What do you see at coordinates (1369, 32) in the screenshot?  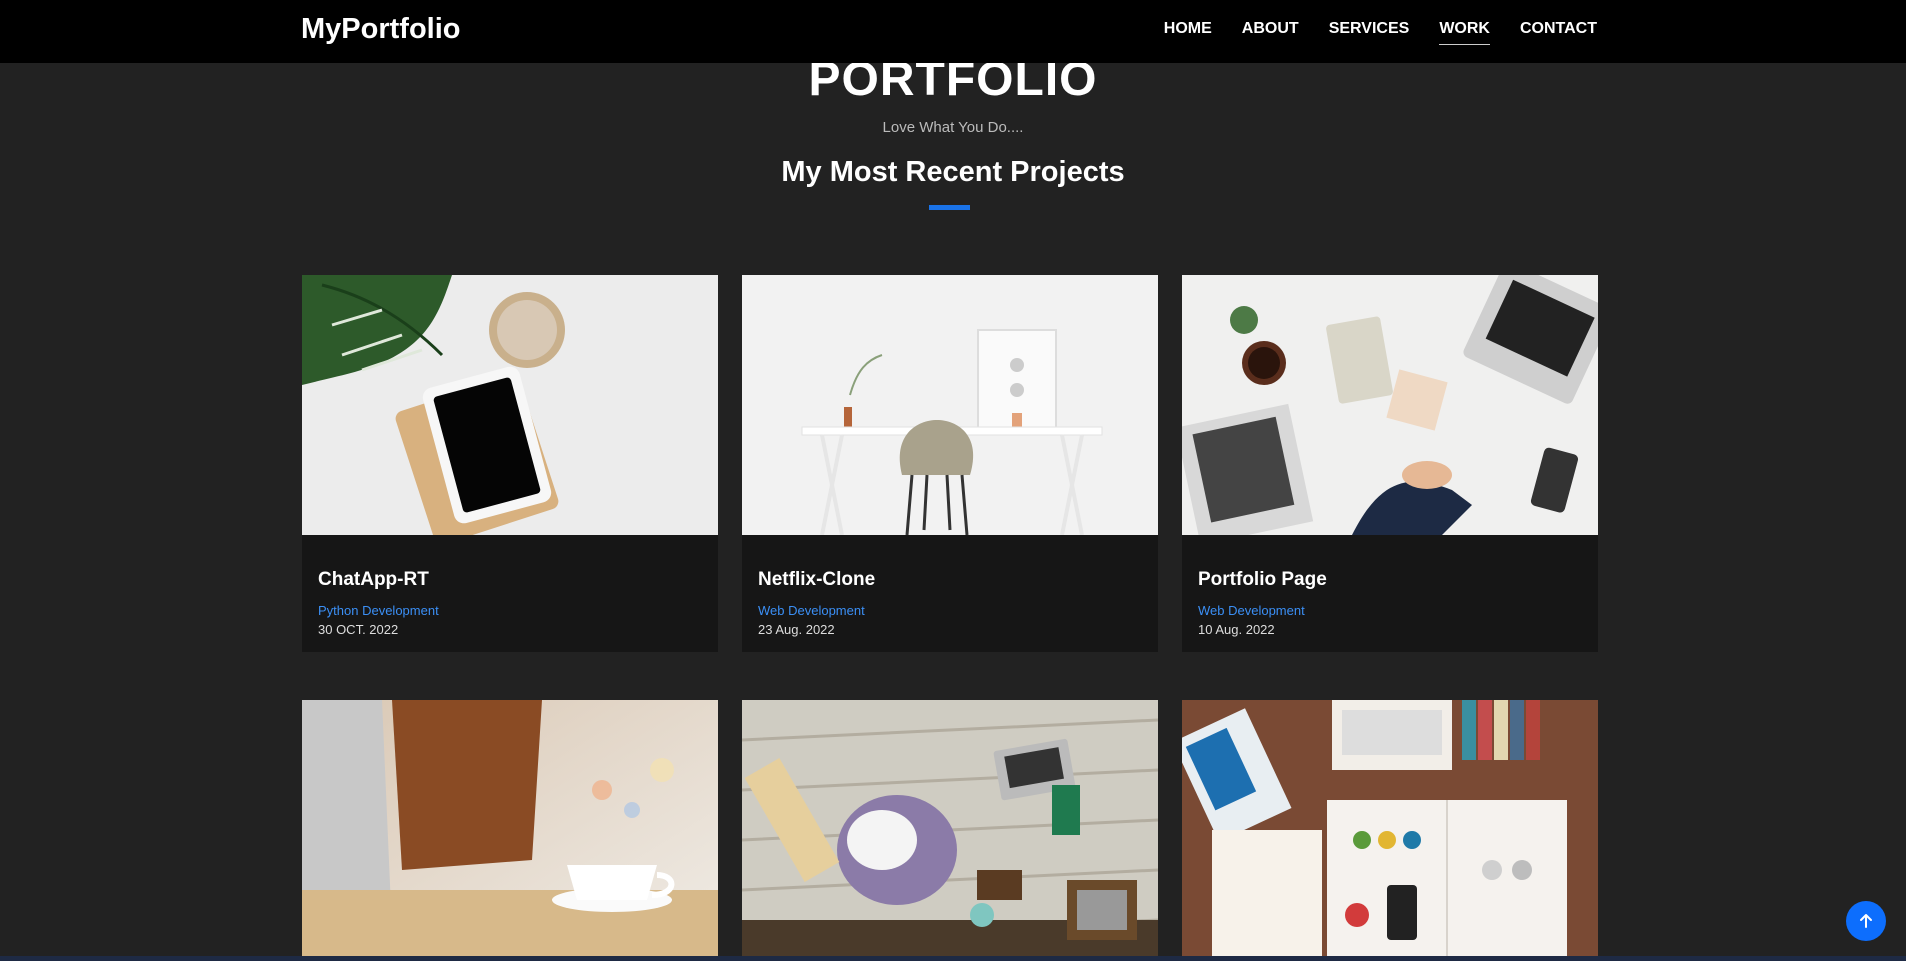 I see `nav-link-services: SERVICES` at bounding box center [1369, 32].